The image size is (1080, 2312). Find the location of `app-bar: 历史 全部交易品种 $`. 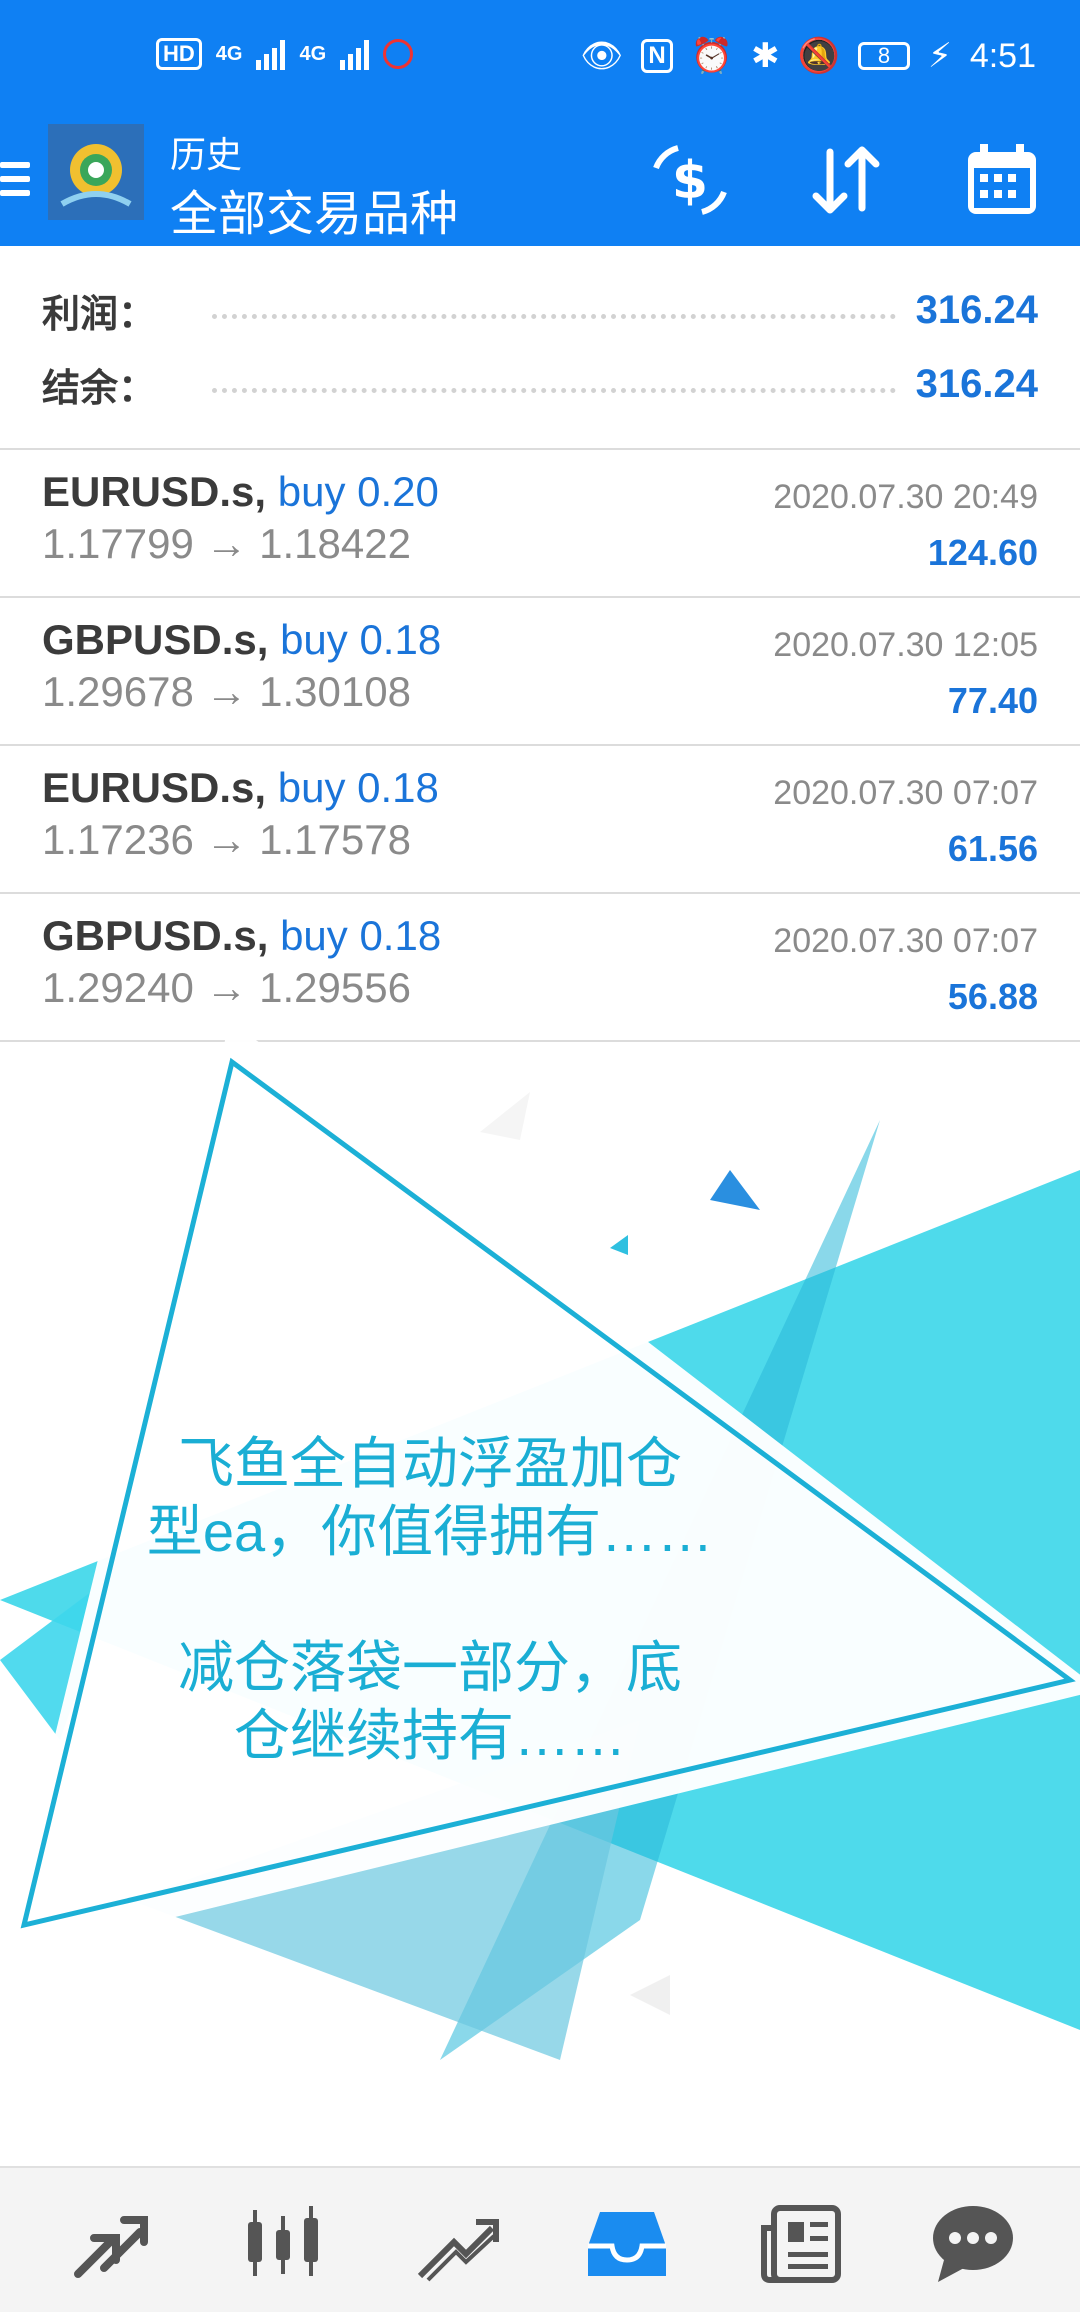

app-bar: 历史 全部交易品种 $ is located at coordinates (540, 185).